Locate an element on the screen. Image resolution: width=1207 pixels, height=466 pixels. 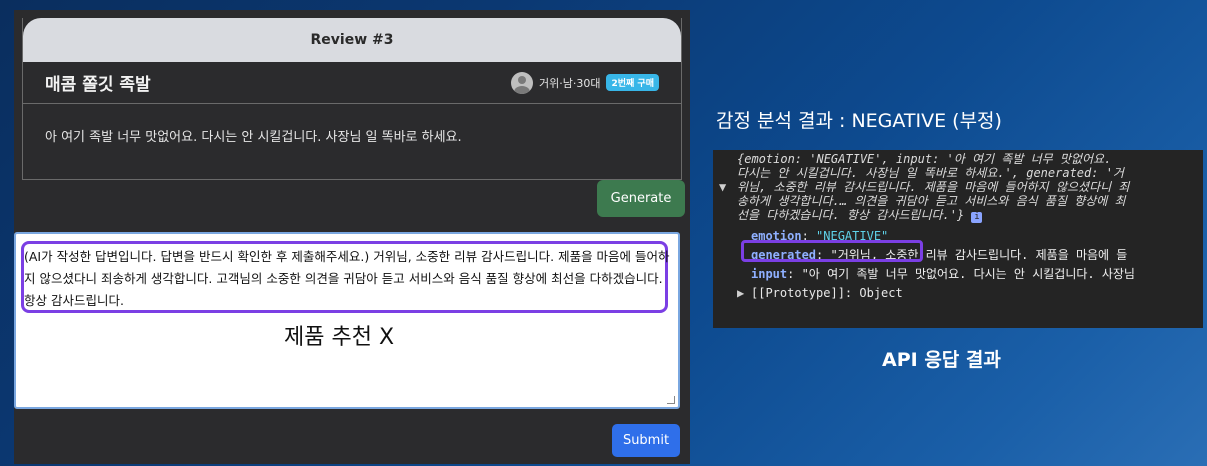
console-line: 위님, 소중한 리뷰 감사드립니다. 제품을 마음에 들어하지 않으셨다니 죄 is located at coordinates (933, 187).